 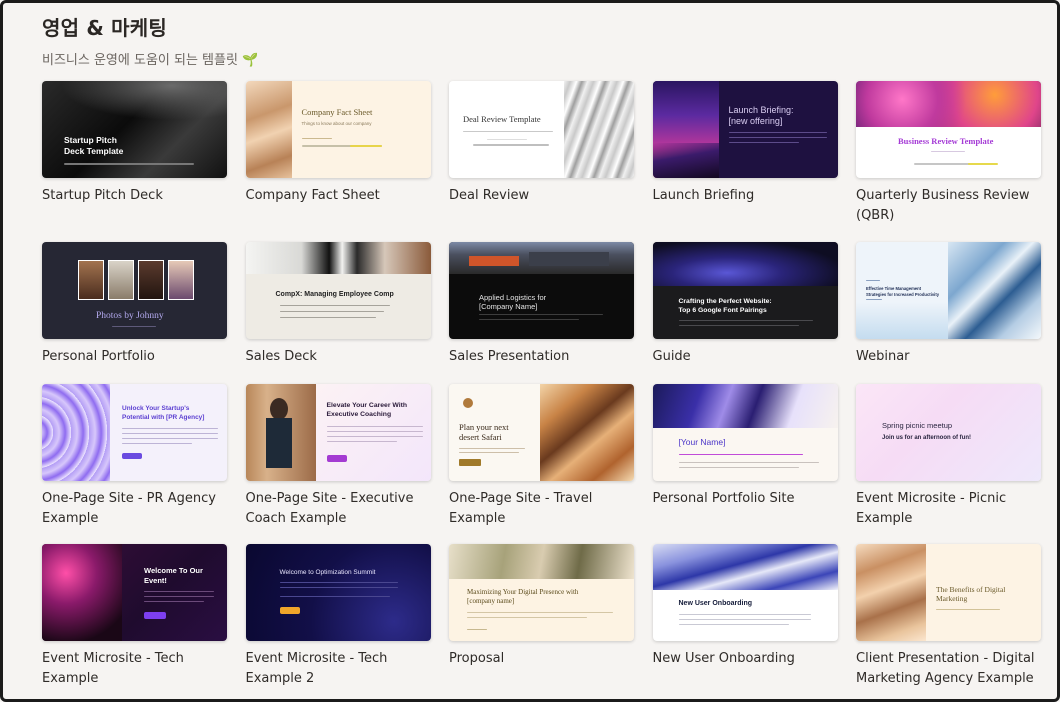 I want to click on section-subtitle: 비즈니스 운영에 도움이 되는 템플릿 🌱, so click(x=150, y=60).